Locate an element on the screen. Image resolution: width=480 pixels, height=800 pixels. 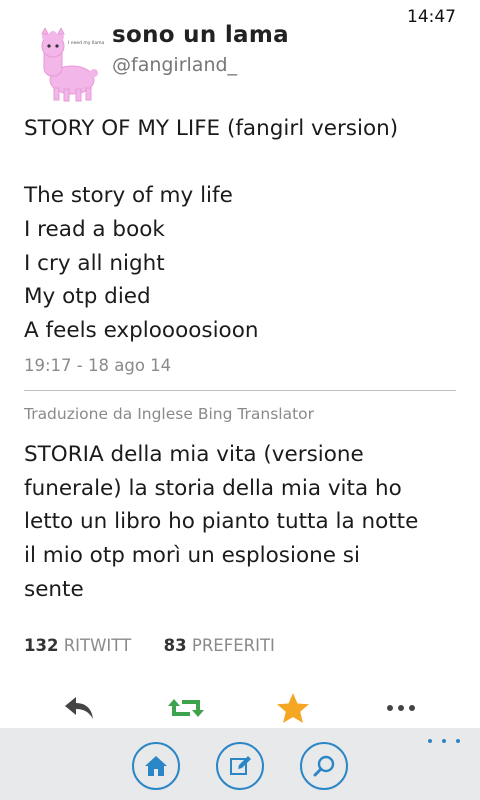
compose-icon is located at coordinates (240, 765).